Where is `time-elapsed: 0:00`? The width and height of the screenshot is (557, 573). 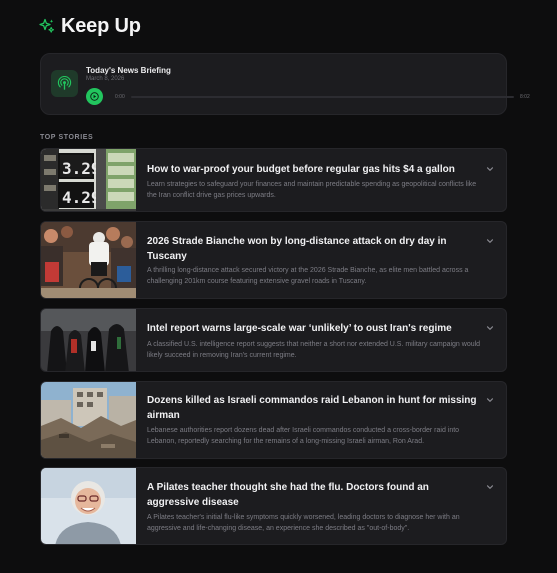
time-elapsed: 0:00 is located at coordinates (120, 97).